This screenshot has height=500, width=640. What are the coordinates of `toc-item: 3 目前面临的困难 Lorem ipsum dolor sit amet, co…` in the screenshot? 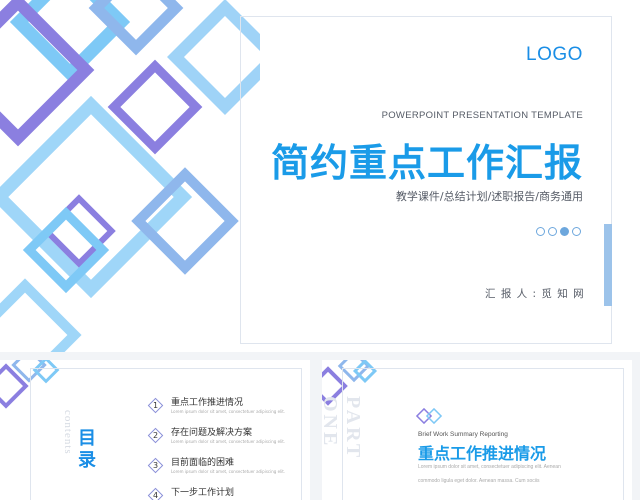 It's located at (216, 466).